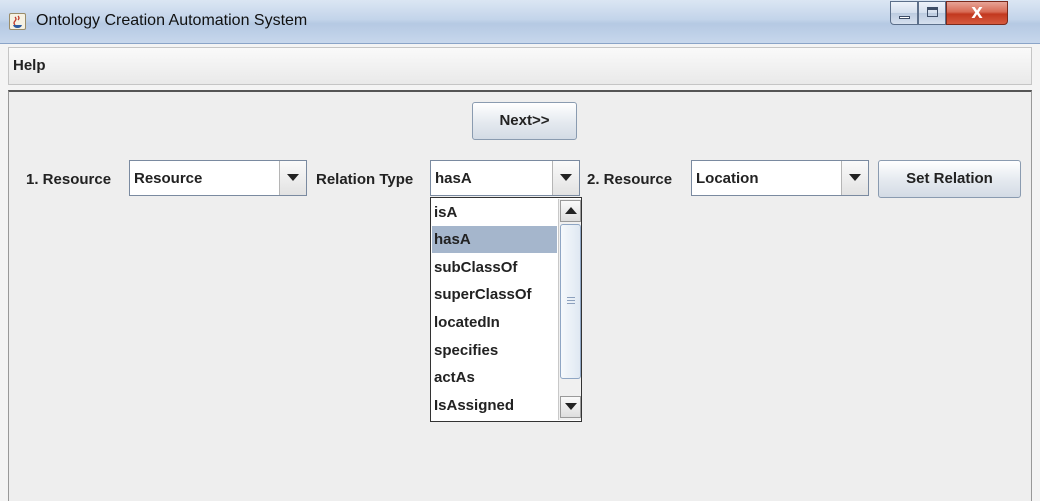  I want to click on dropdown-option-selected: hasA, so click(494, 239).